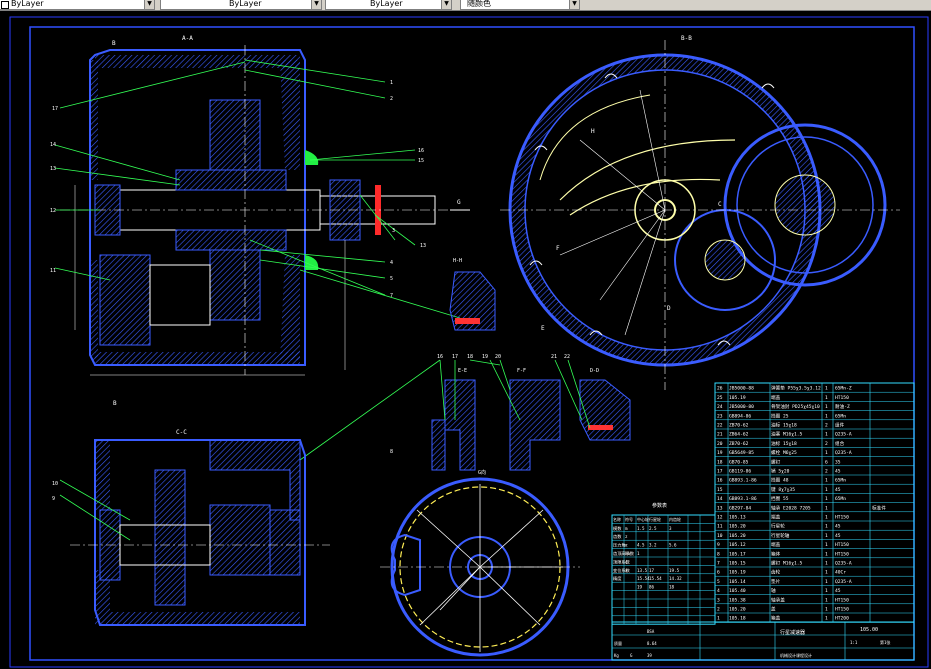 The height and width of the screenshot is (669, 931). What do you see at coordinates (651, 631) in the screenshot?
I see `material-value: BSA` at bounding box center [651, 631].